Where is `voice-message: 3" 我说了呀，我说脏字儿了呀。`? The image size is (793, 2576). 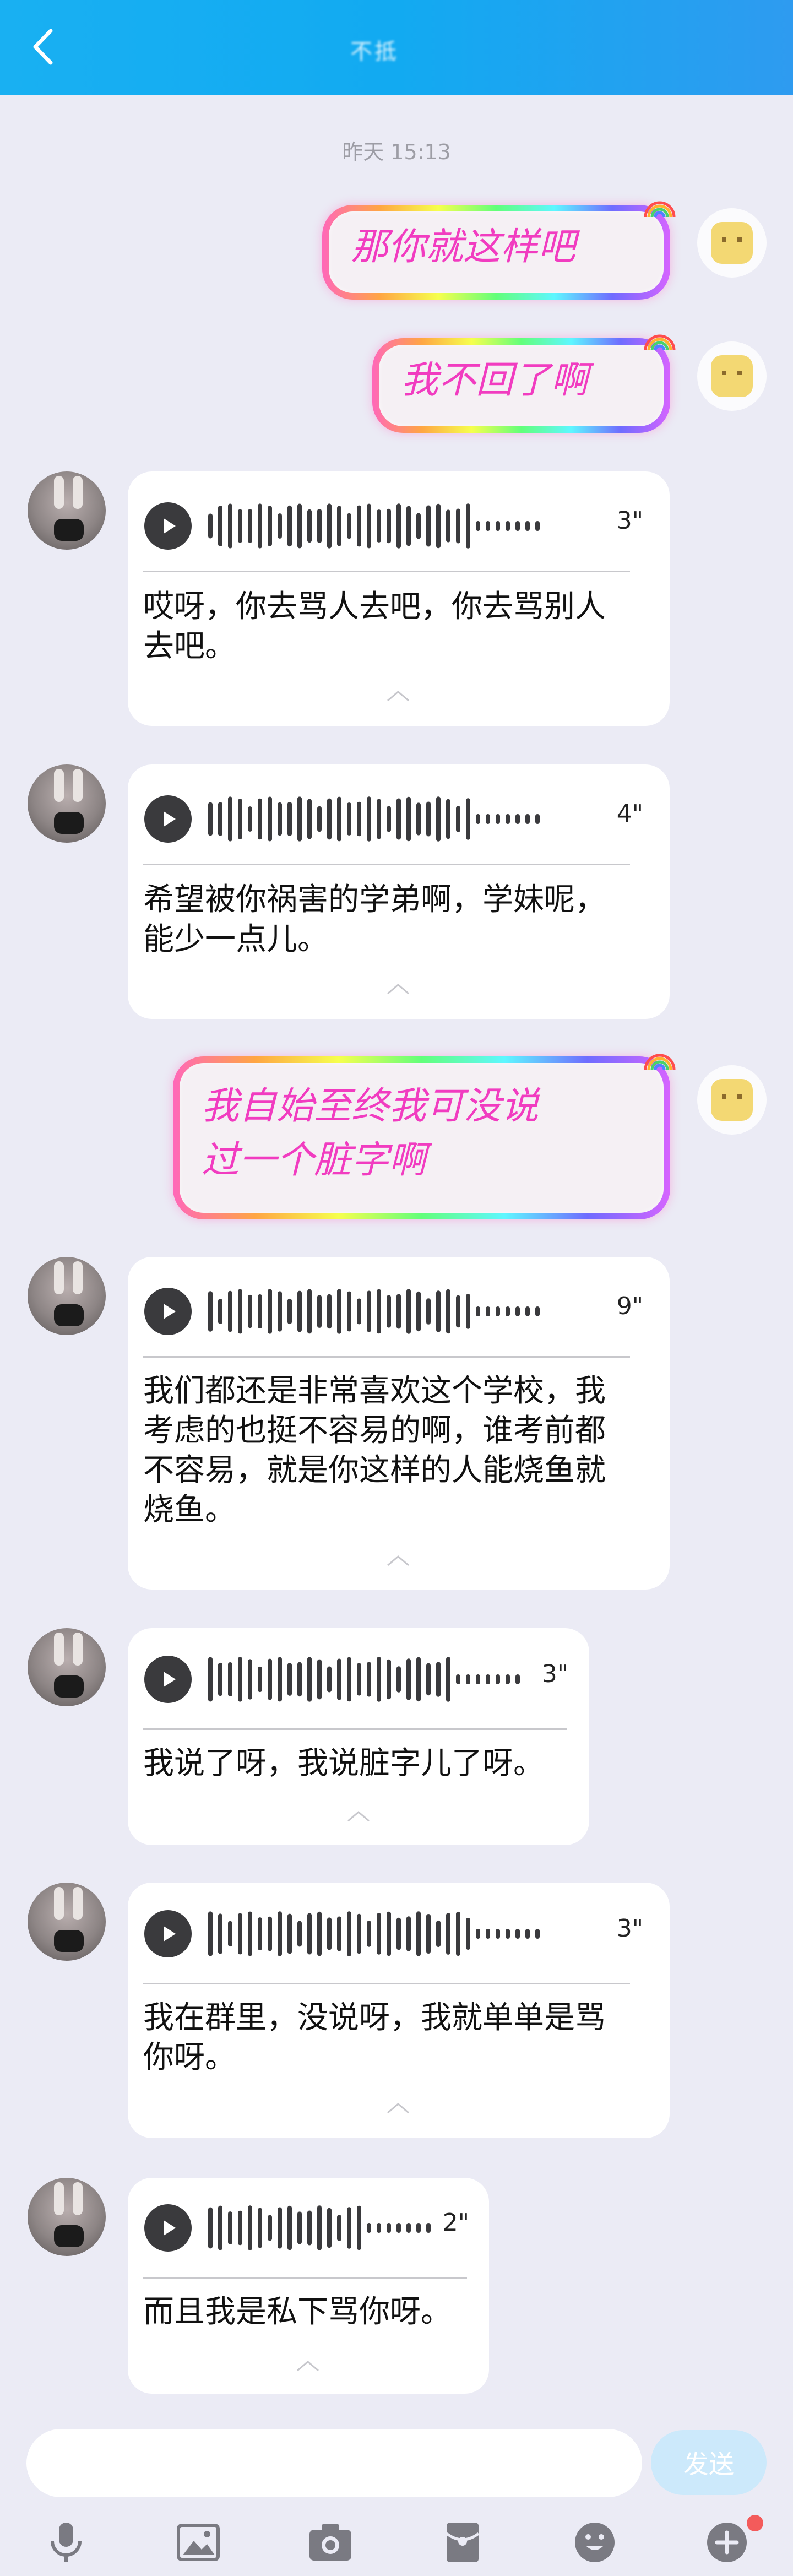 voice-message: 3" 我说了呀，我说脏字儿了呀。 is located at coordinates (358, 1736).